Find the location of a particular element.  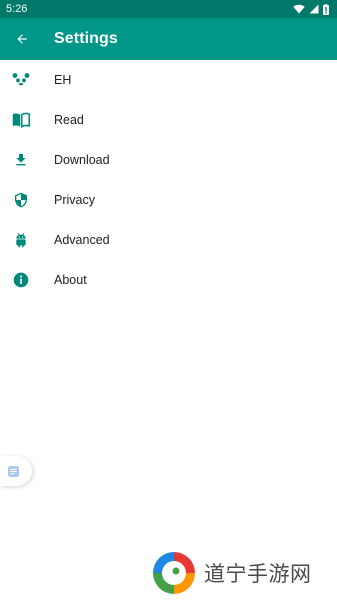

status-bar: 5:26 is located at coordinates (168, 9).